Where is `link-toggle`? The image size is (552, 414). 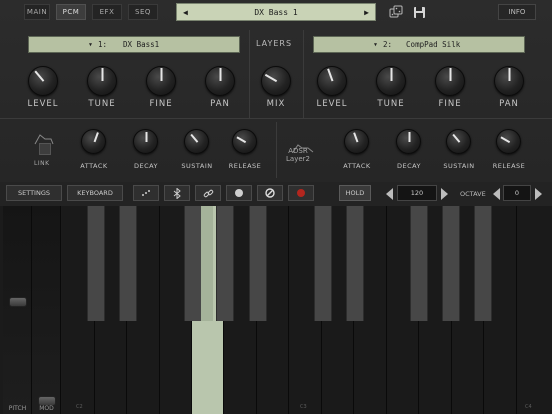
link-toggle is located at coordinates (45, 149).